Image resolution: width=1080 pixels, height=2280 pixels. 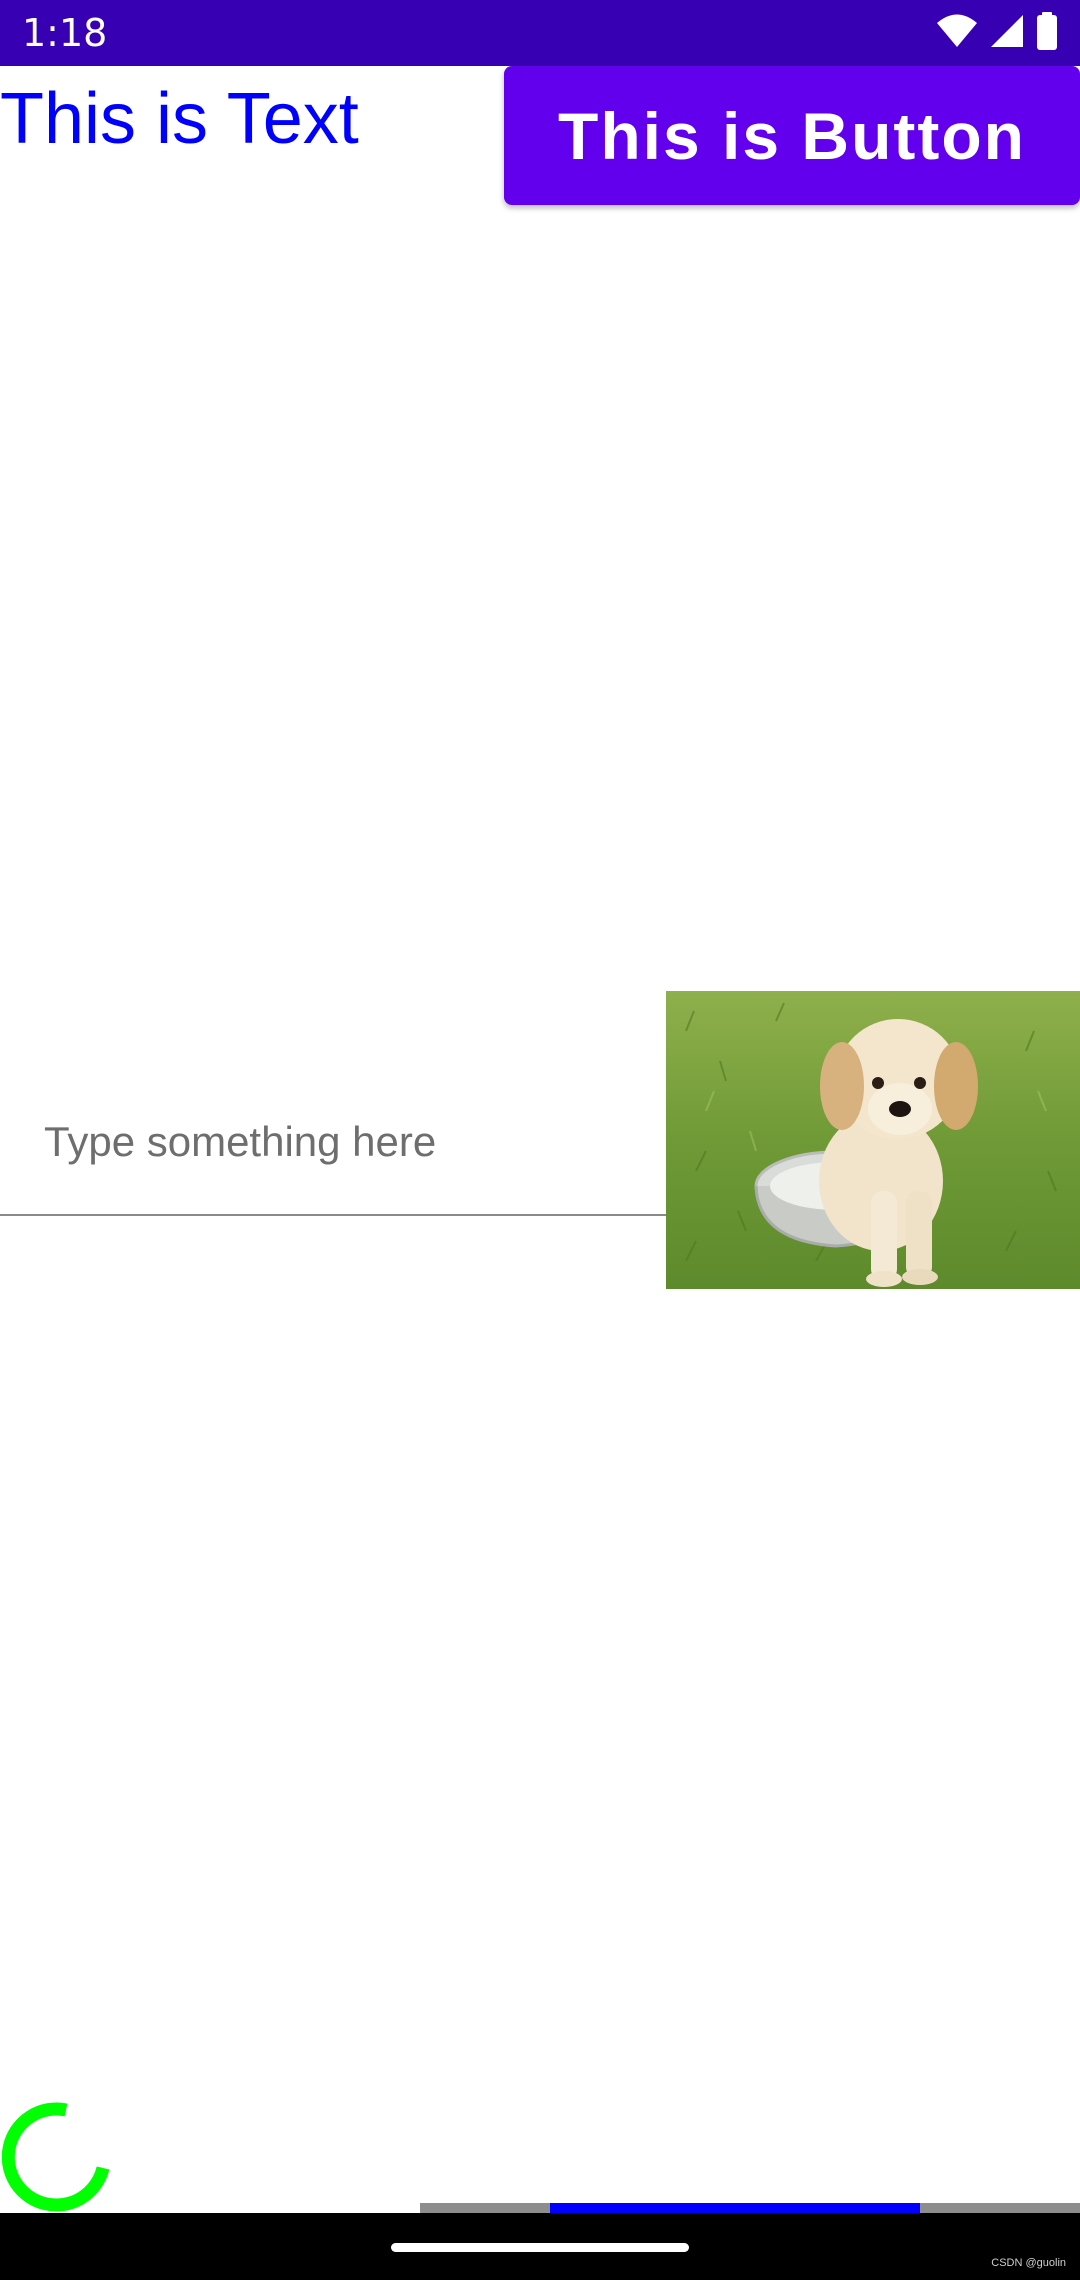 I want to click on wifi-icon, so click(x=957, y=33).